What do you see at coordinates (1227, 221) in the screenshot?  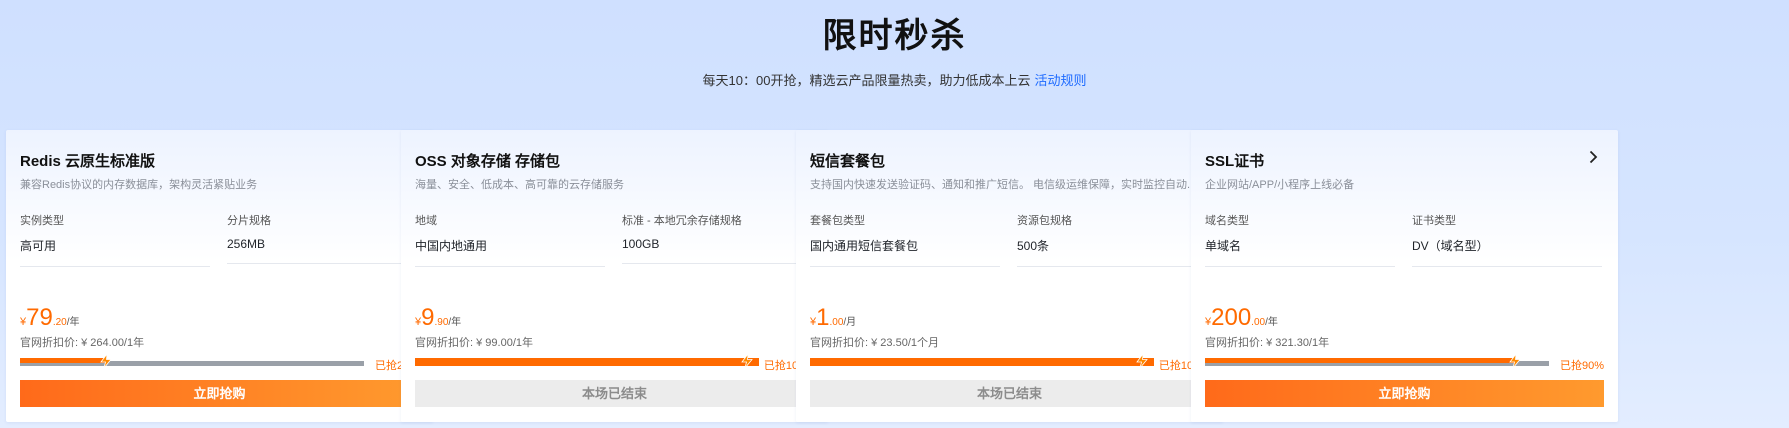 I see `spec-label: 域名类型` at bounding box center [1227, 221].